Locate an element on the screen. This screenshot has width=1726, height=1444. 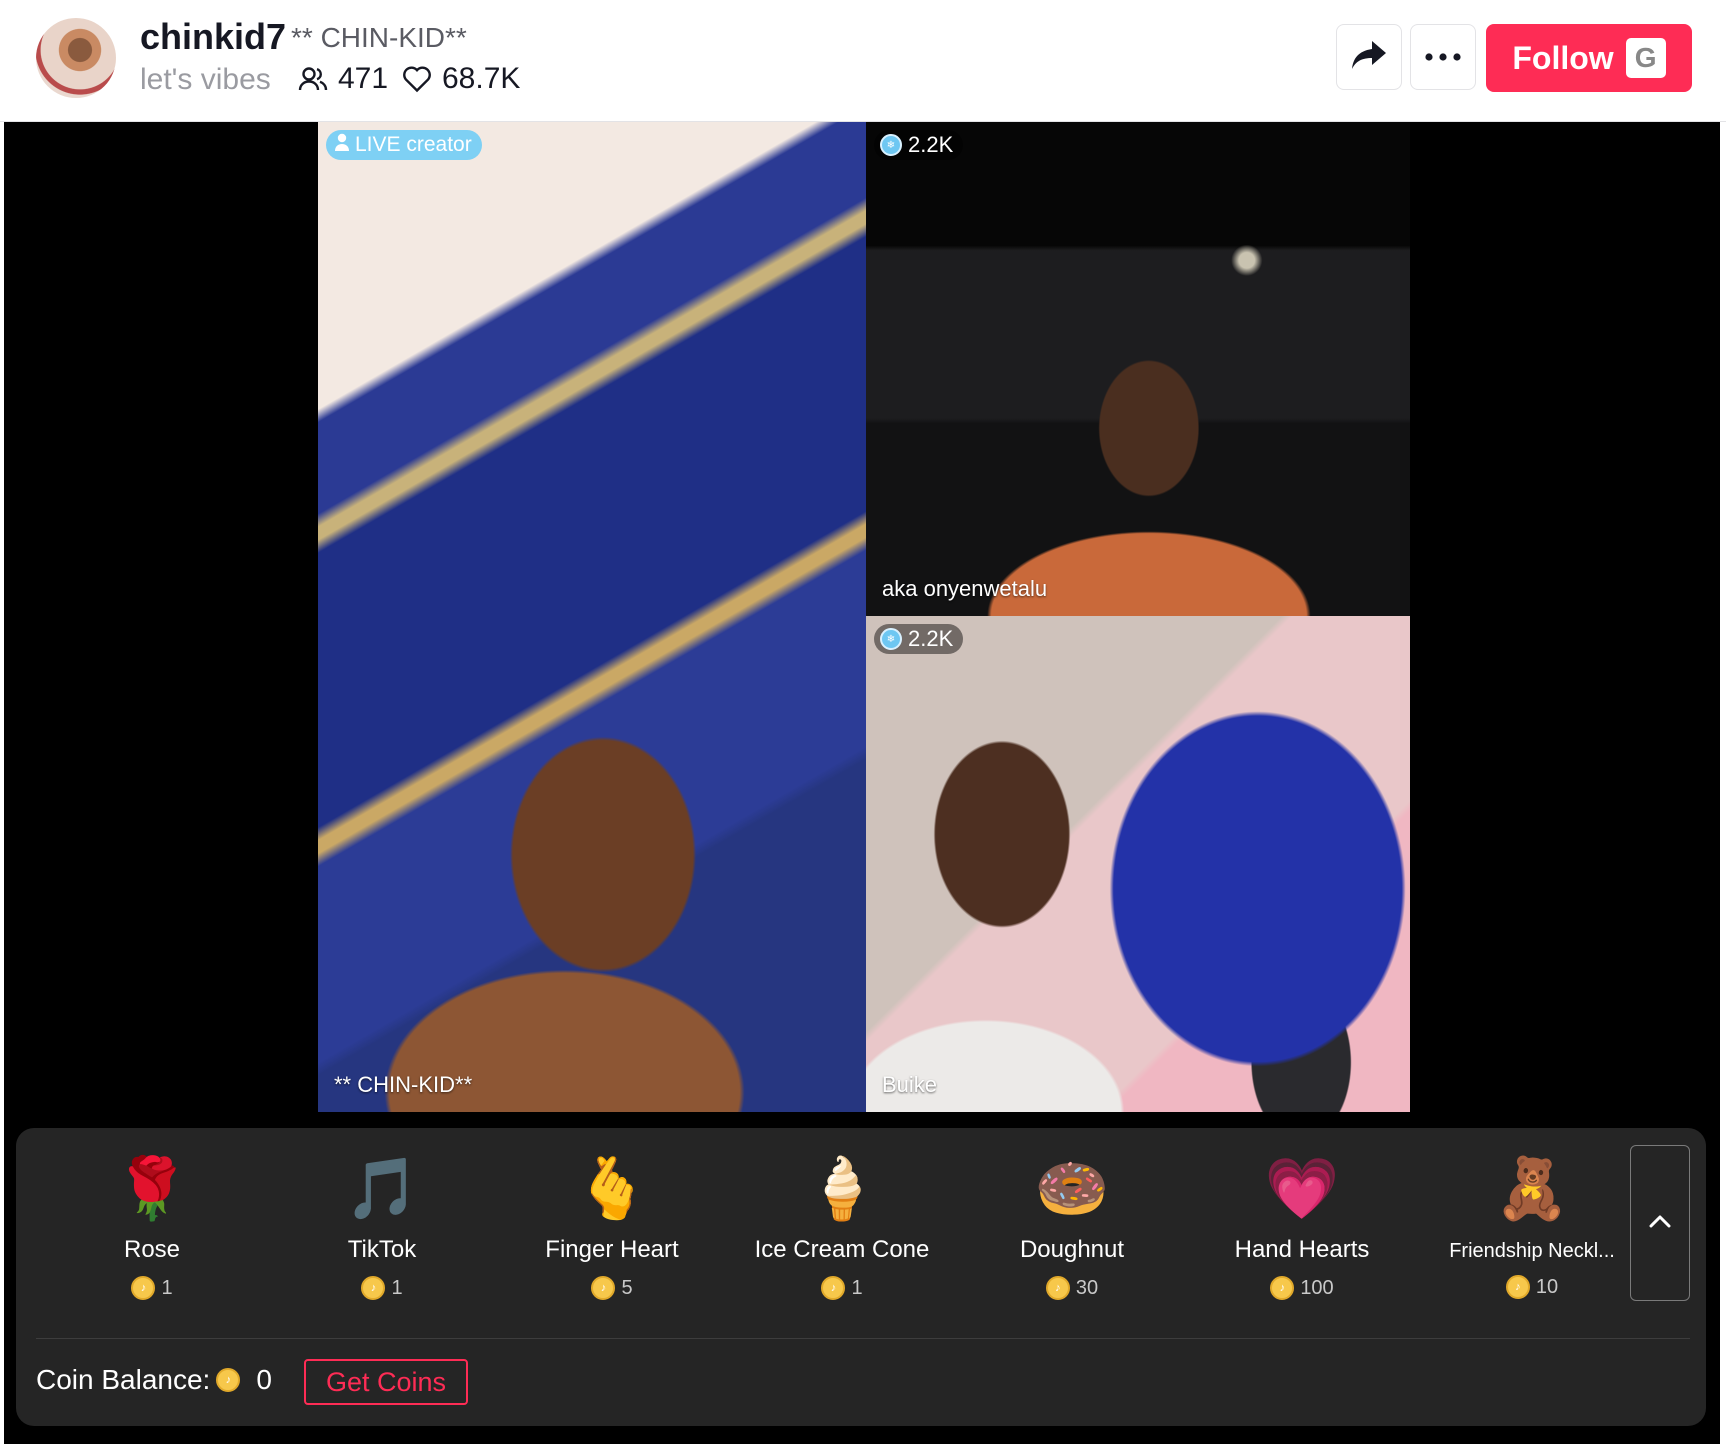
guest-tile-name: Buike is located at coordinates (910, 1084).